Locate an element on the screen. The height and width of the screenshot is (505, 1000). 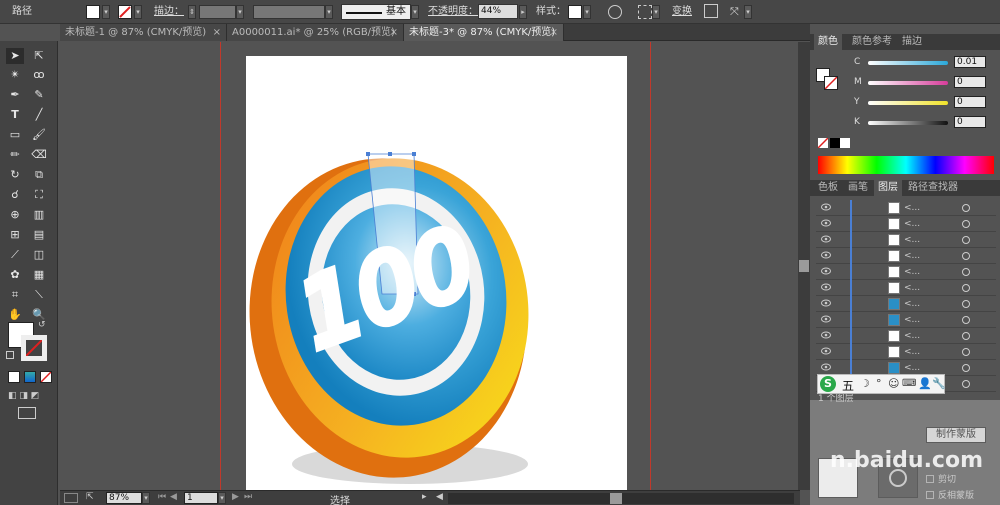
stroke-swatch is located at coordinates (125, 12).